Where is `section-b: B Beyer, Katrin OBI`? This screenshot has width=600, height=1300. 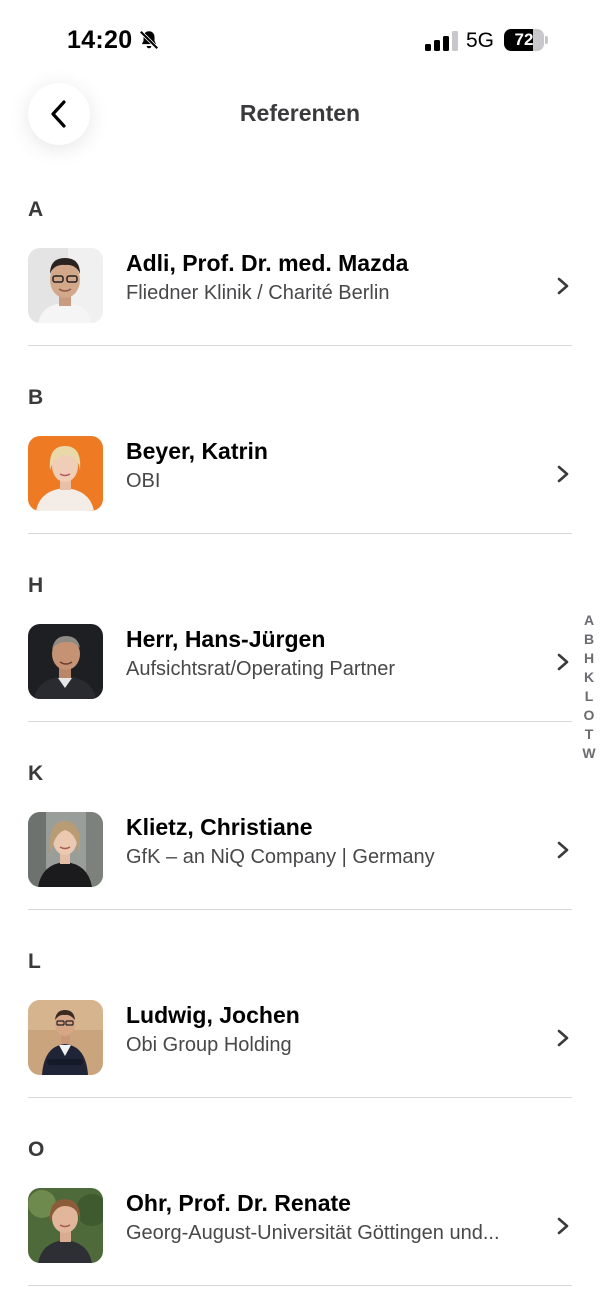 section-b: B Beyer, Katrin OBI is located at coordinates (300, 442).